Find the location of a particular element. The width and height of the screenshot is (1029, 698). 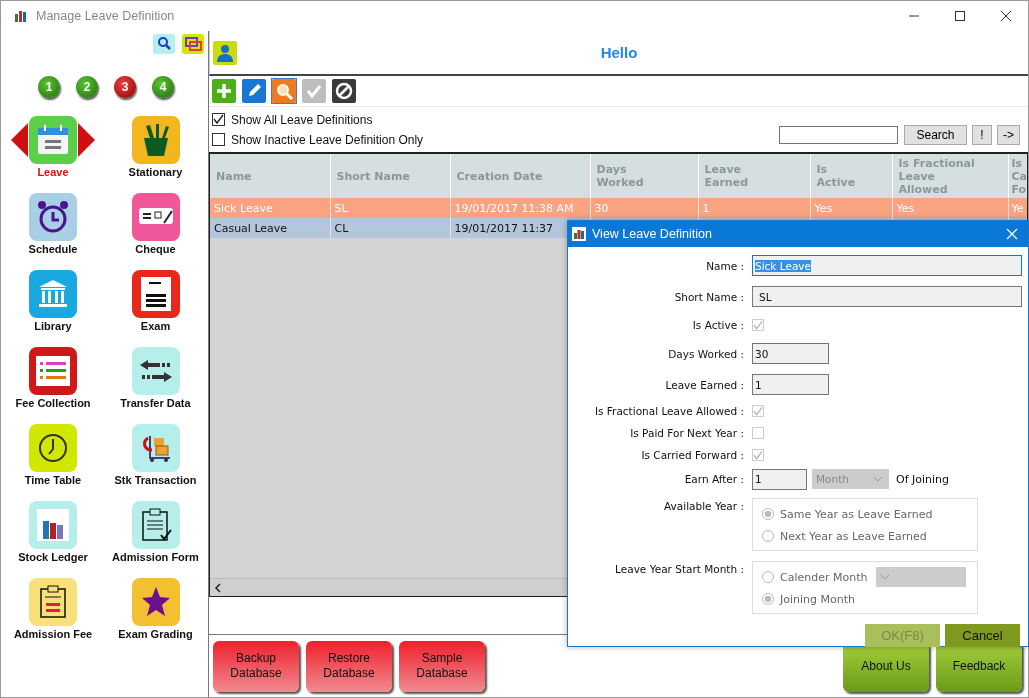

toolbar-button is located at coordinates (344, 91).